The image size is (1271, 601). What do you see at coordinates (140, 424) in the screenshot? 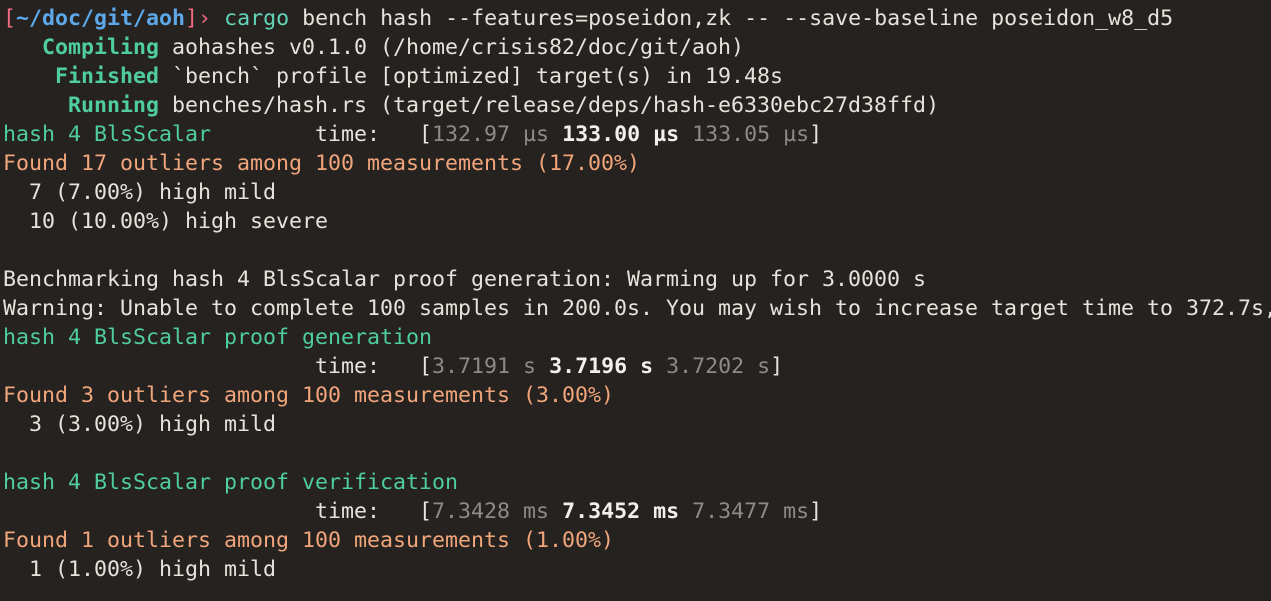
I see `bench2-outlier-detail-1: 3 (3.00%) high mild` at bounding box center [140, 424].